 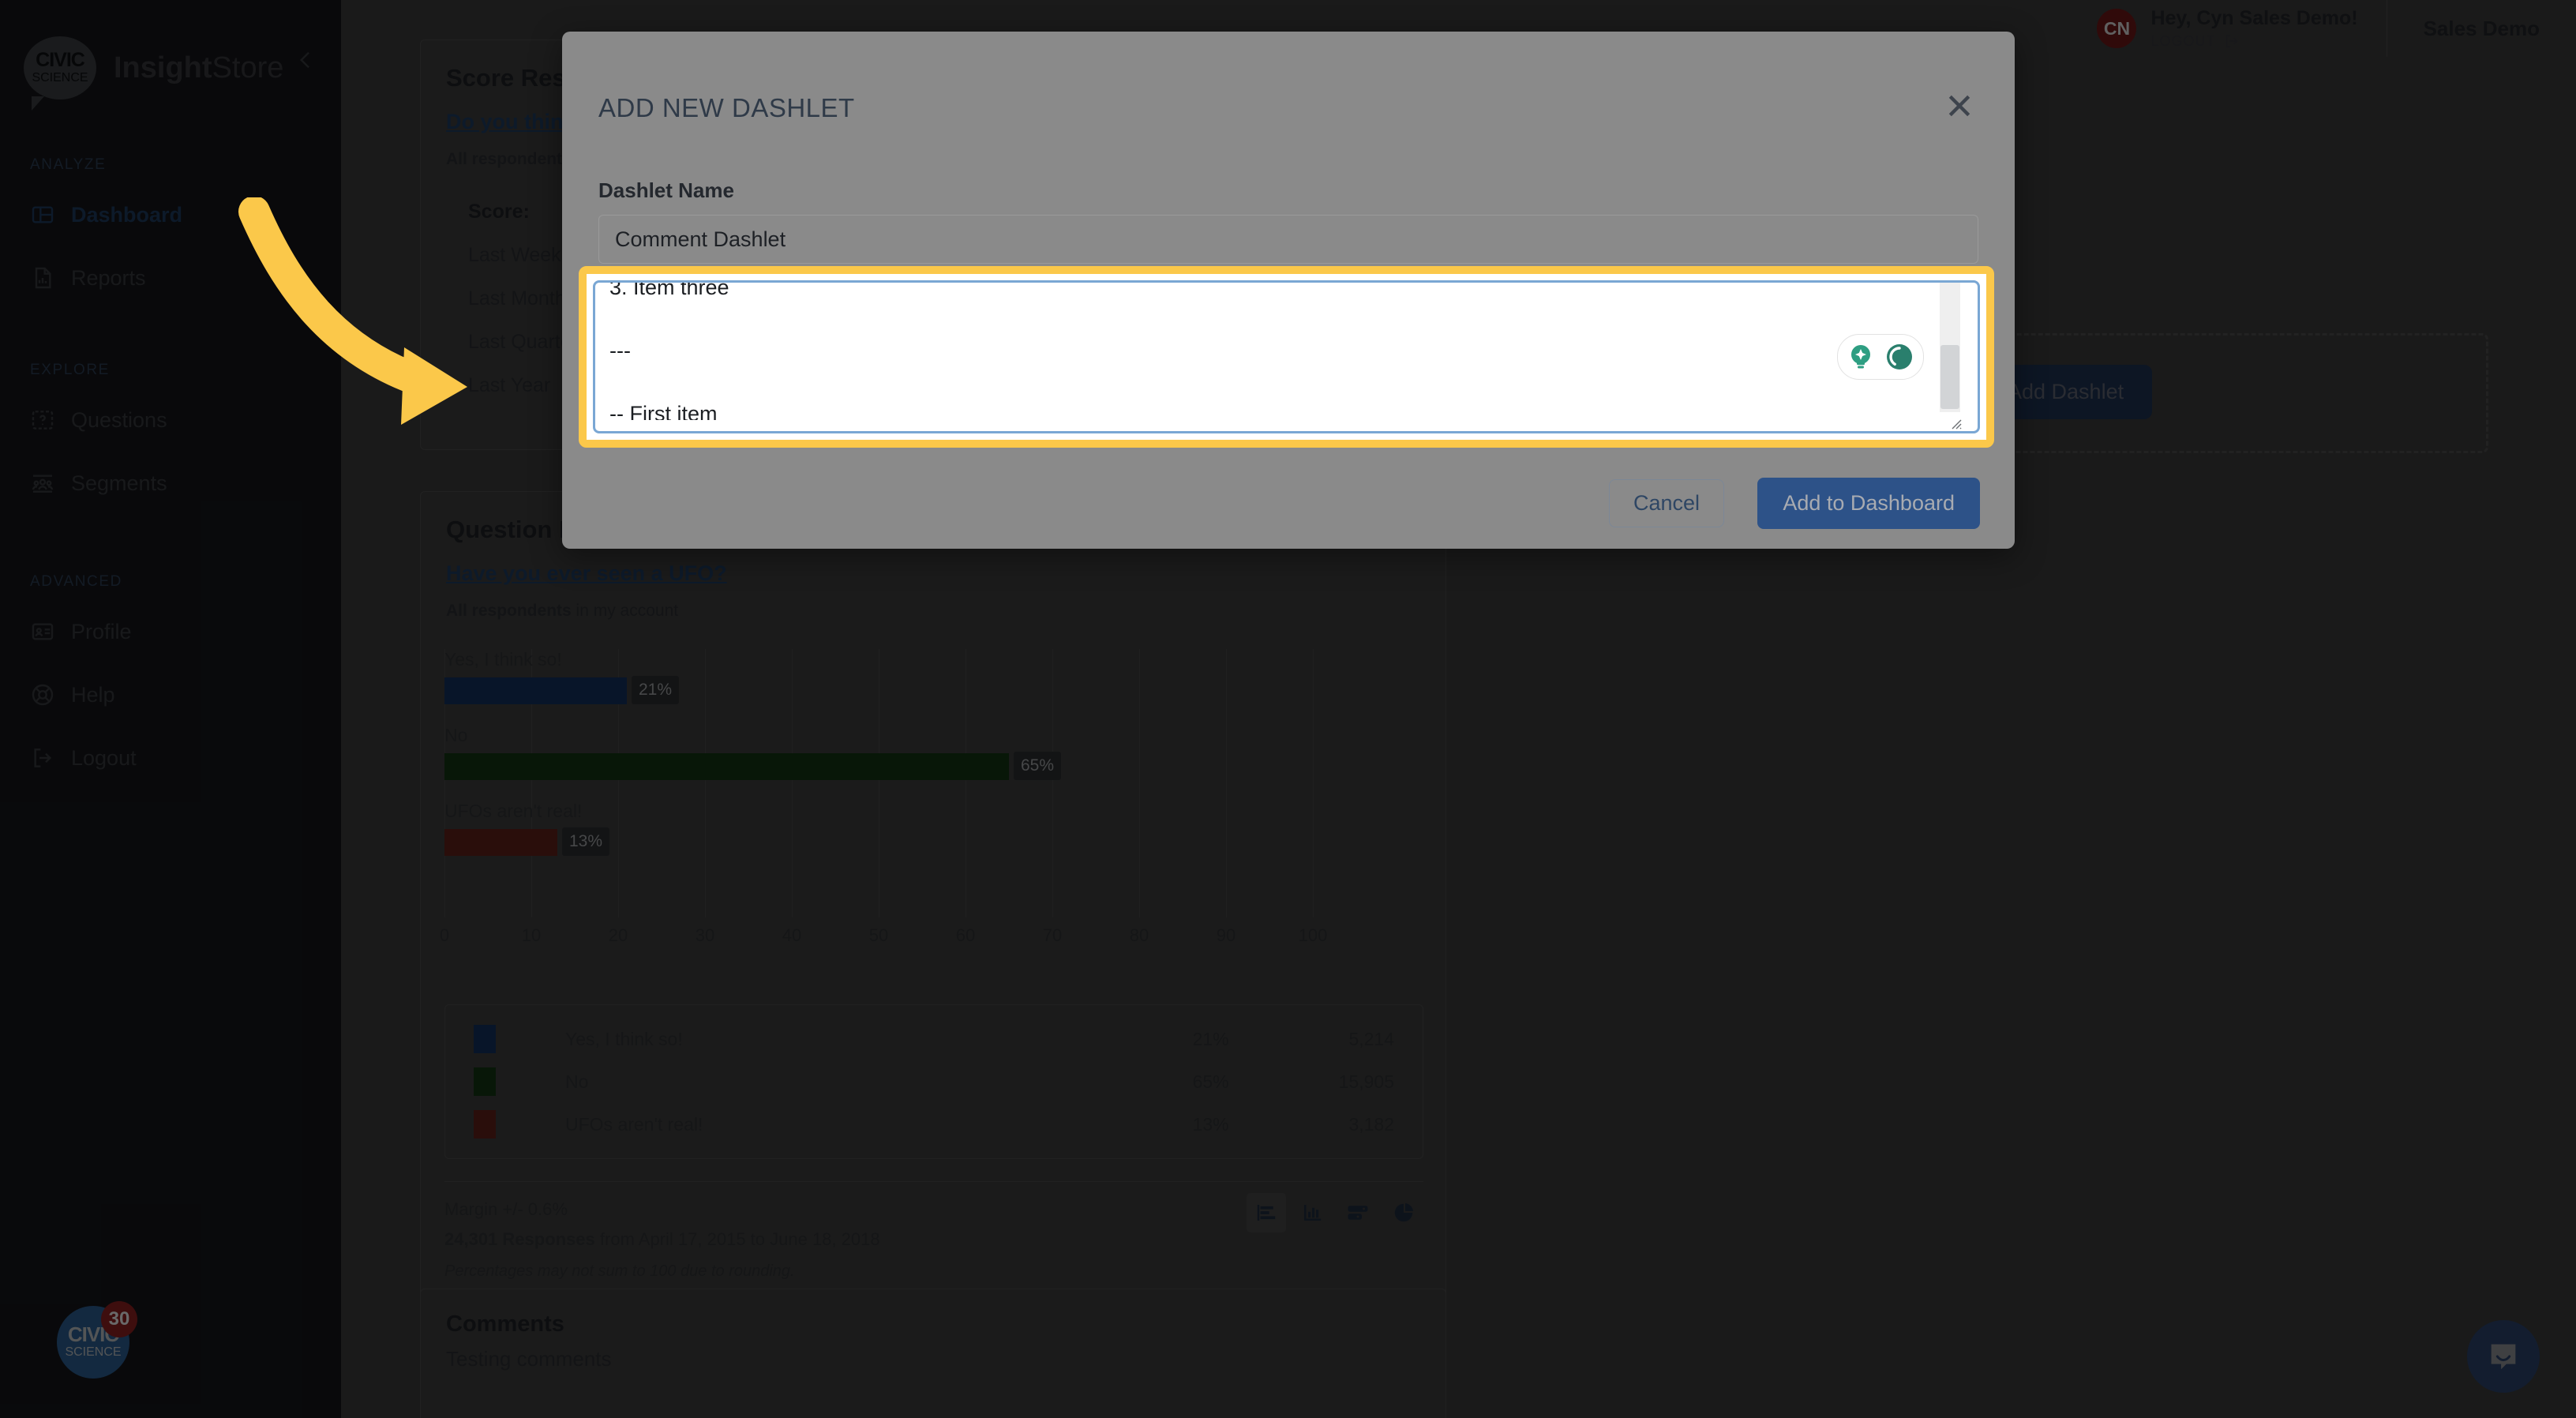 I want to click on textarea-scrollbar, so click(x=1950, y=347).